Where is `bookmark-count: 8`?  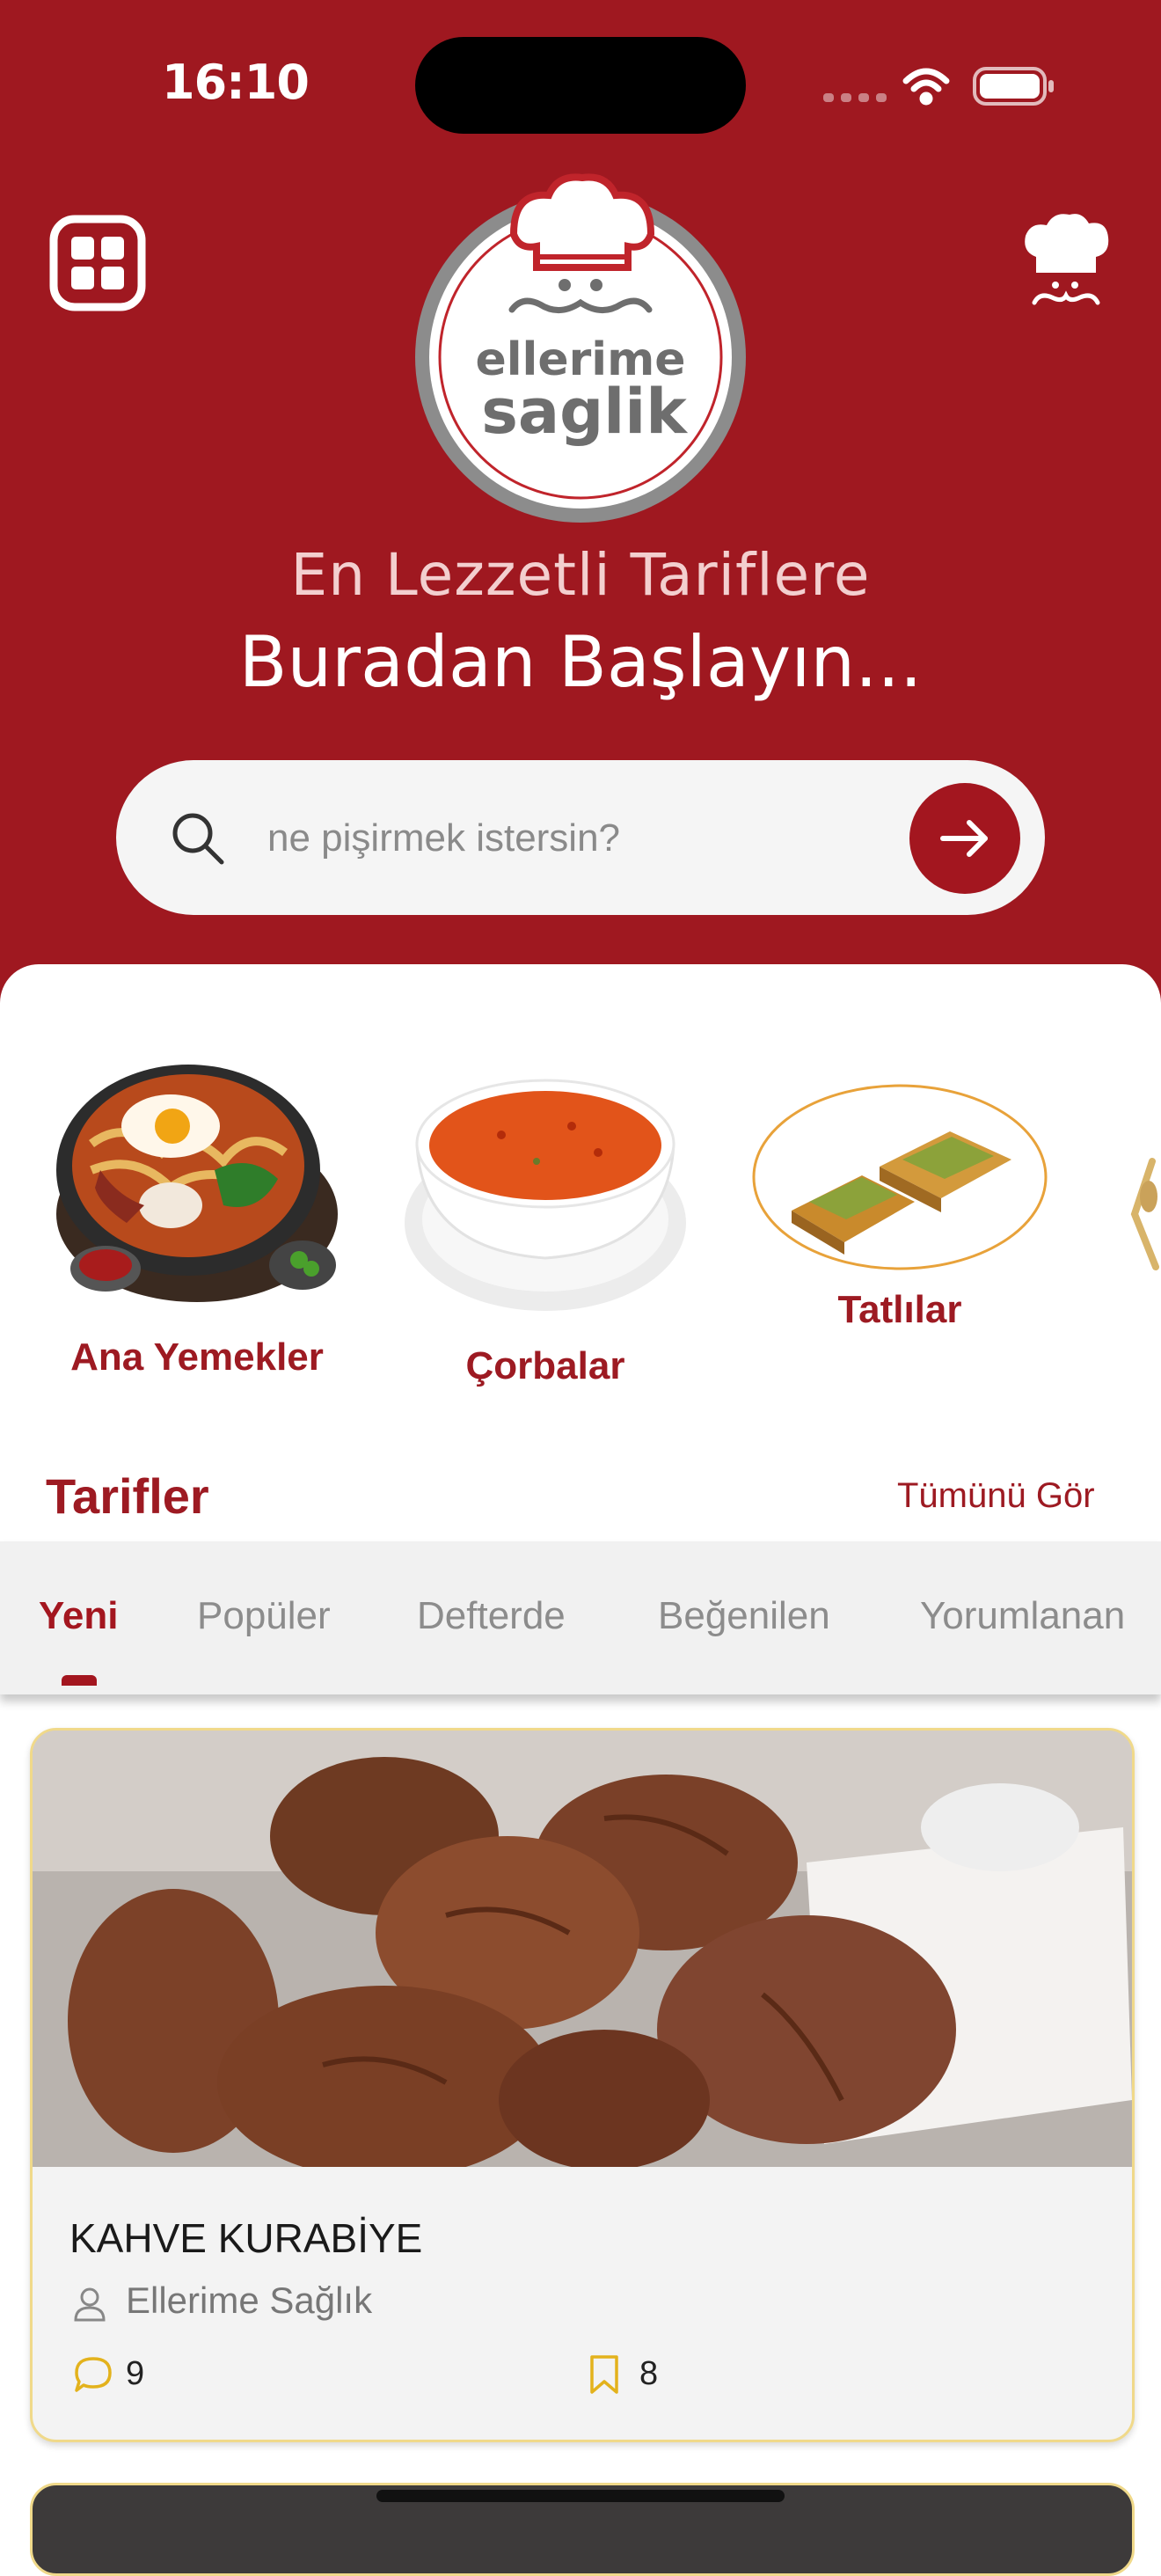 bookmark-count: 8 is located at coordinates (649, 2373).